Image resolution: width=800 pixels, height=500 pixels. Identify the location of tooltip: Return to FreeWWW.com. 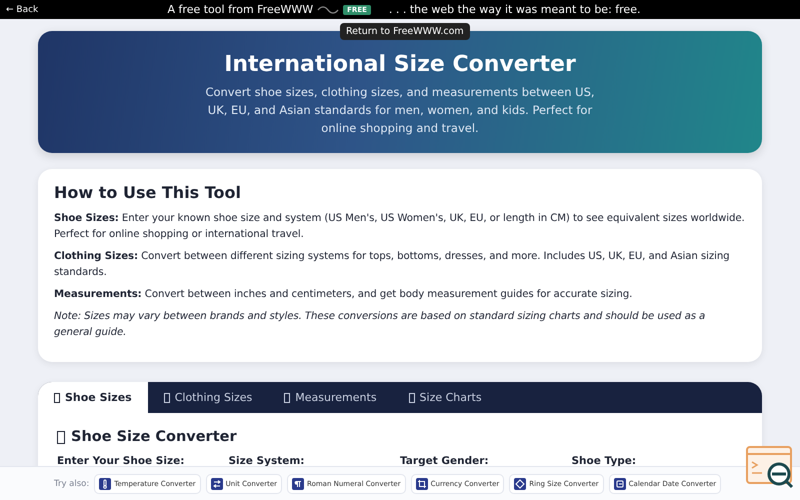
(405, 31).